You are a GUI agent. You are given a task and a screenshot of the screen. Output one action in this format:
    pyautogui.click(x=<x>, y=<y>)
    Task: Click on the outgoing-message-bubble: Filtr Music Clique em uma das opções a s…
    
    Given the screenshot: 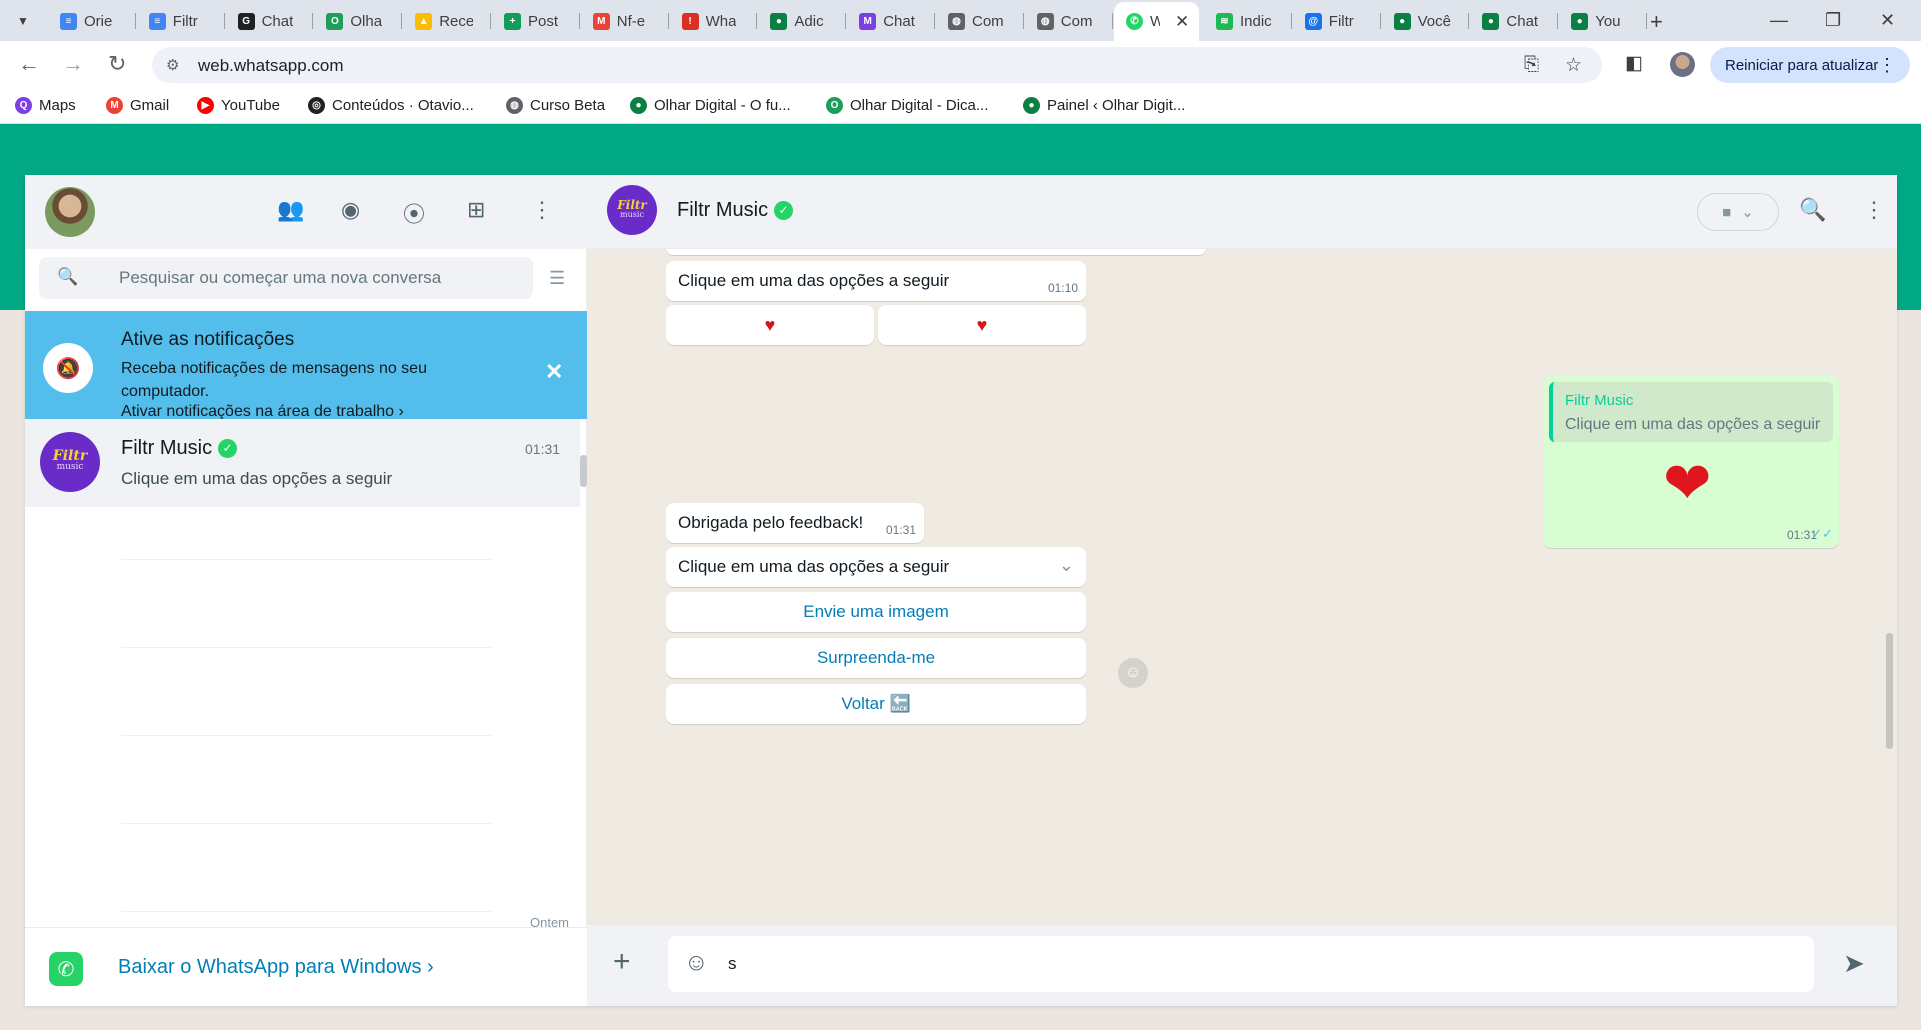 What is the action you would take?
    pyautogui.click(x=1691, y=462)
    